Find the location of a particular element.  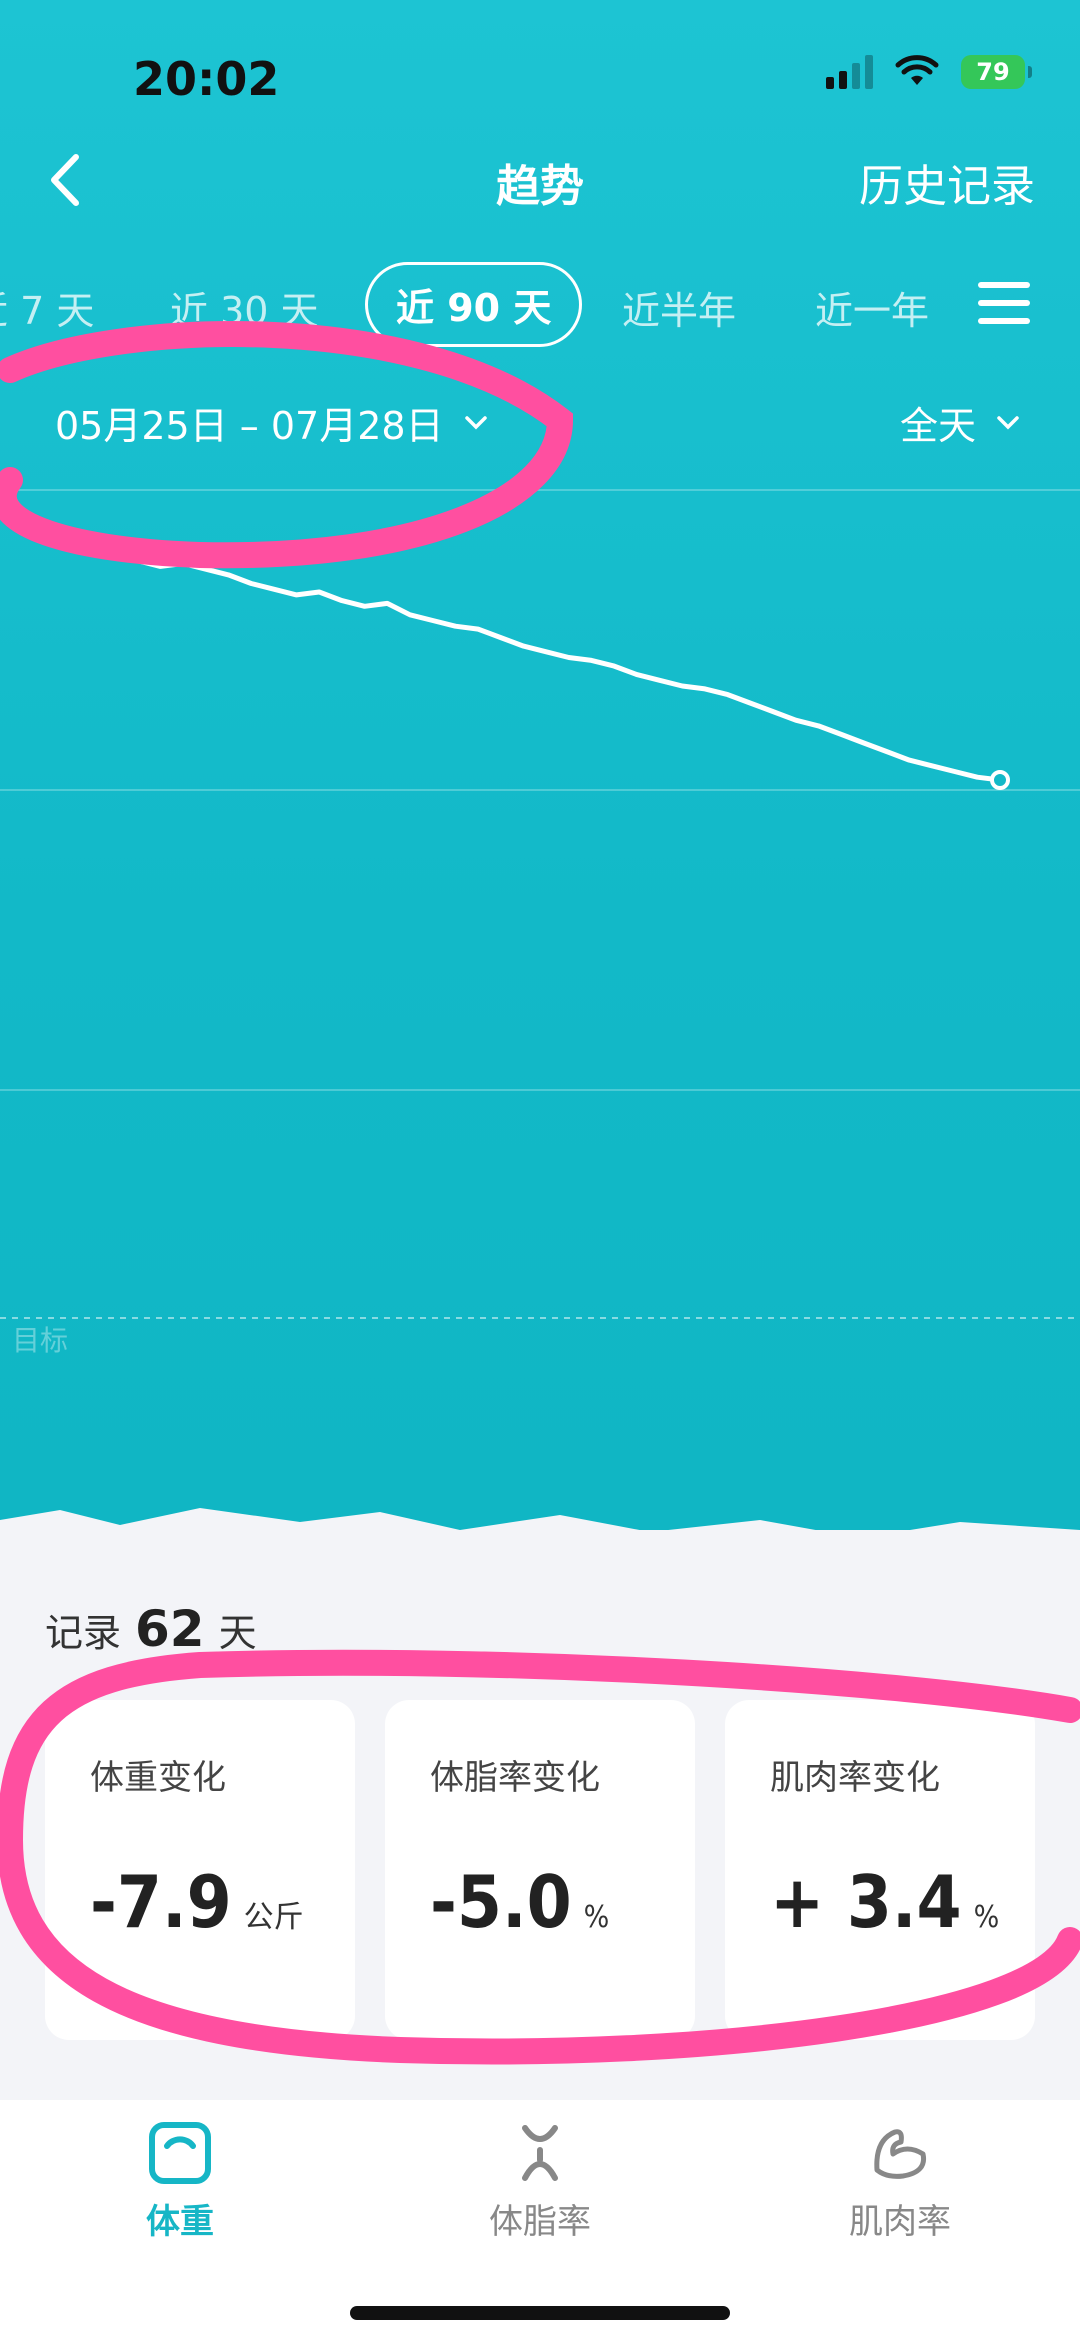

tab-7-days: 近 7 天 is located at coordinates (47, 307).